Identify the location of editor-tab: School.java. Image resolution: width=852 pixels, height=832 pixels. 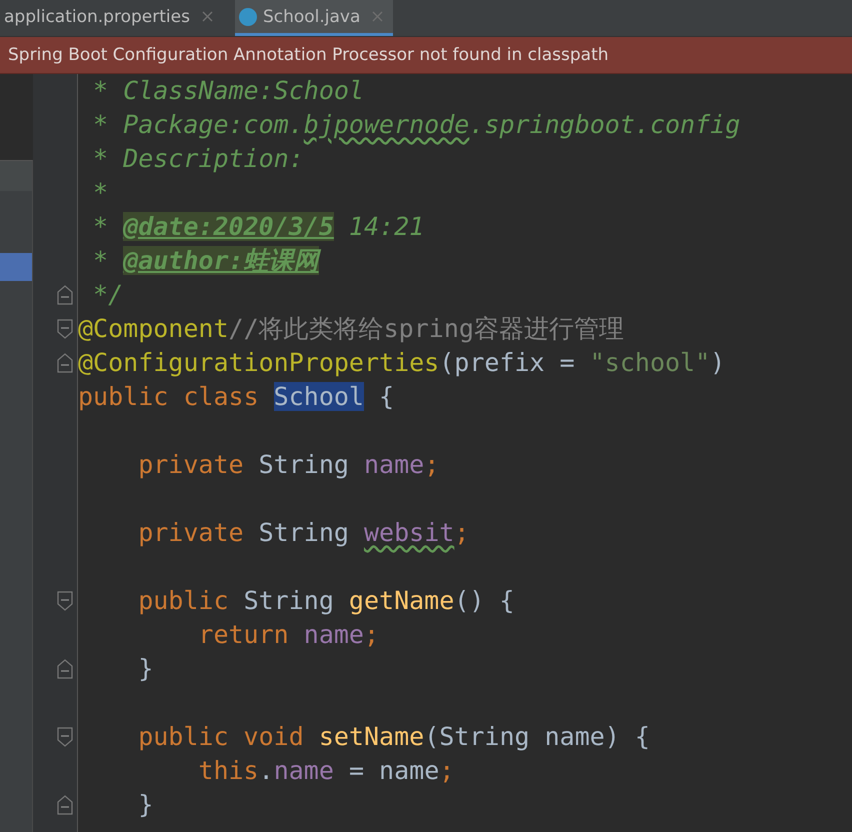
(314, 18).